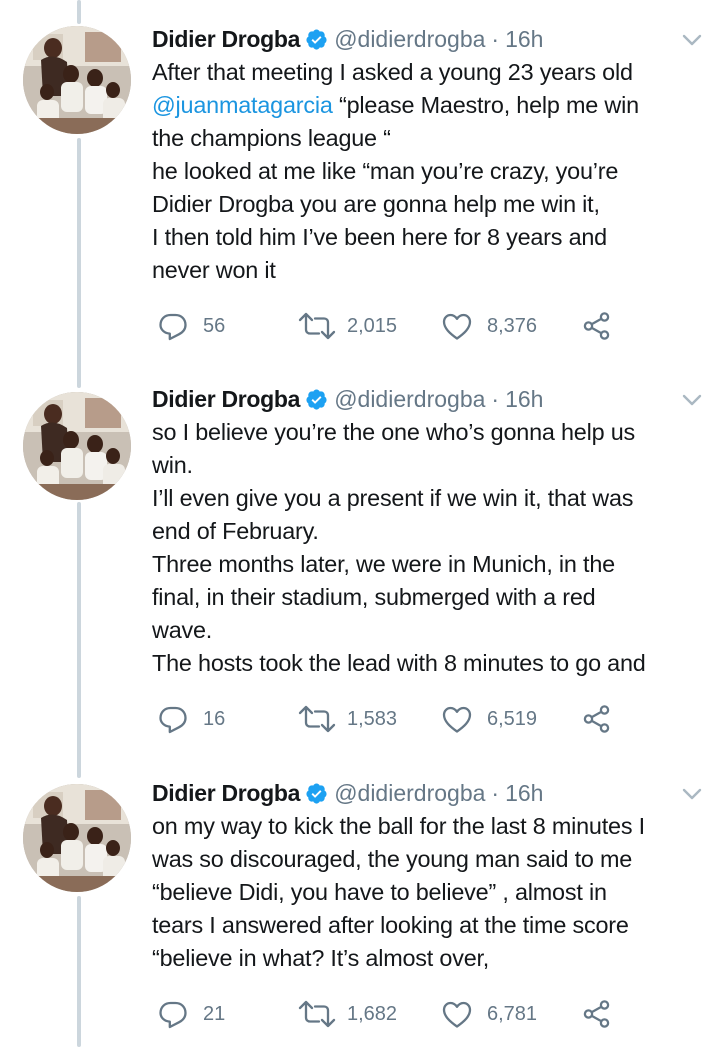  I want to click on like-button: 6,519, so click(489, 719).